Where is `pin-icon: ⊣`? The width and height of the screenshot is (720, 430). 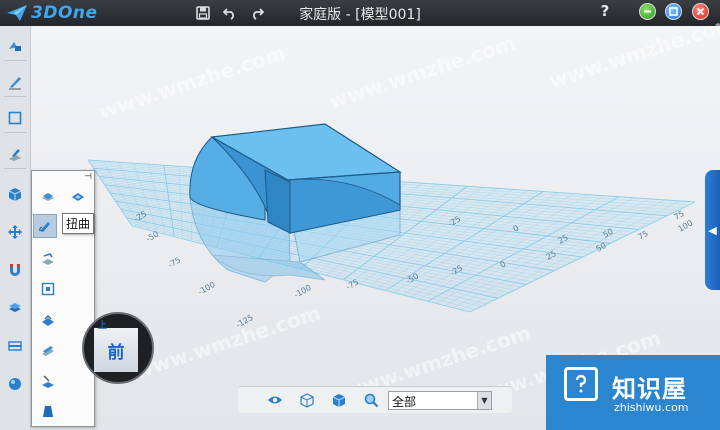
pin-icon: ⊣ is located at coordinates (88, 177).